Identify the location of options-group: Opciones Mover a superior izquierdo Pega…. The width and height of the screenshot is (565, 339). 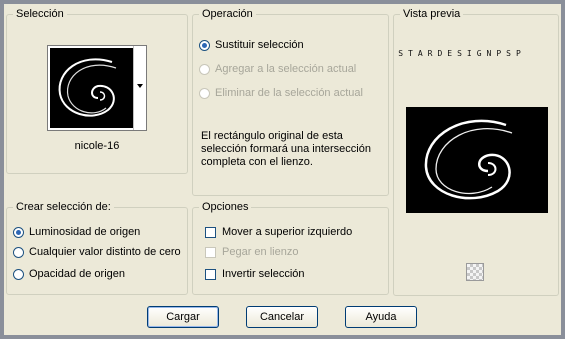
(290, 248).